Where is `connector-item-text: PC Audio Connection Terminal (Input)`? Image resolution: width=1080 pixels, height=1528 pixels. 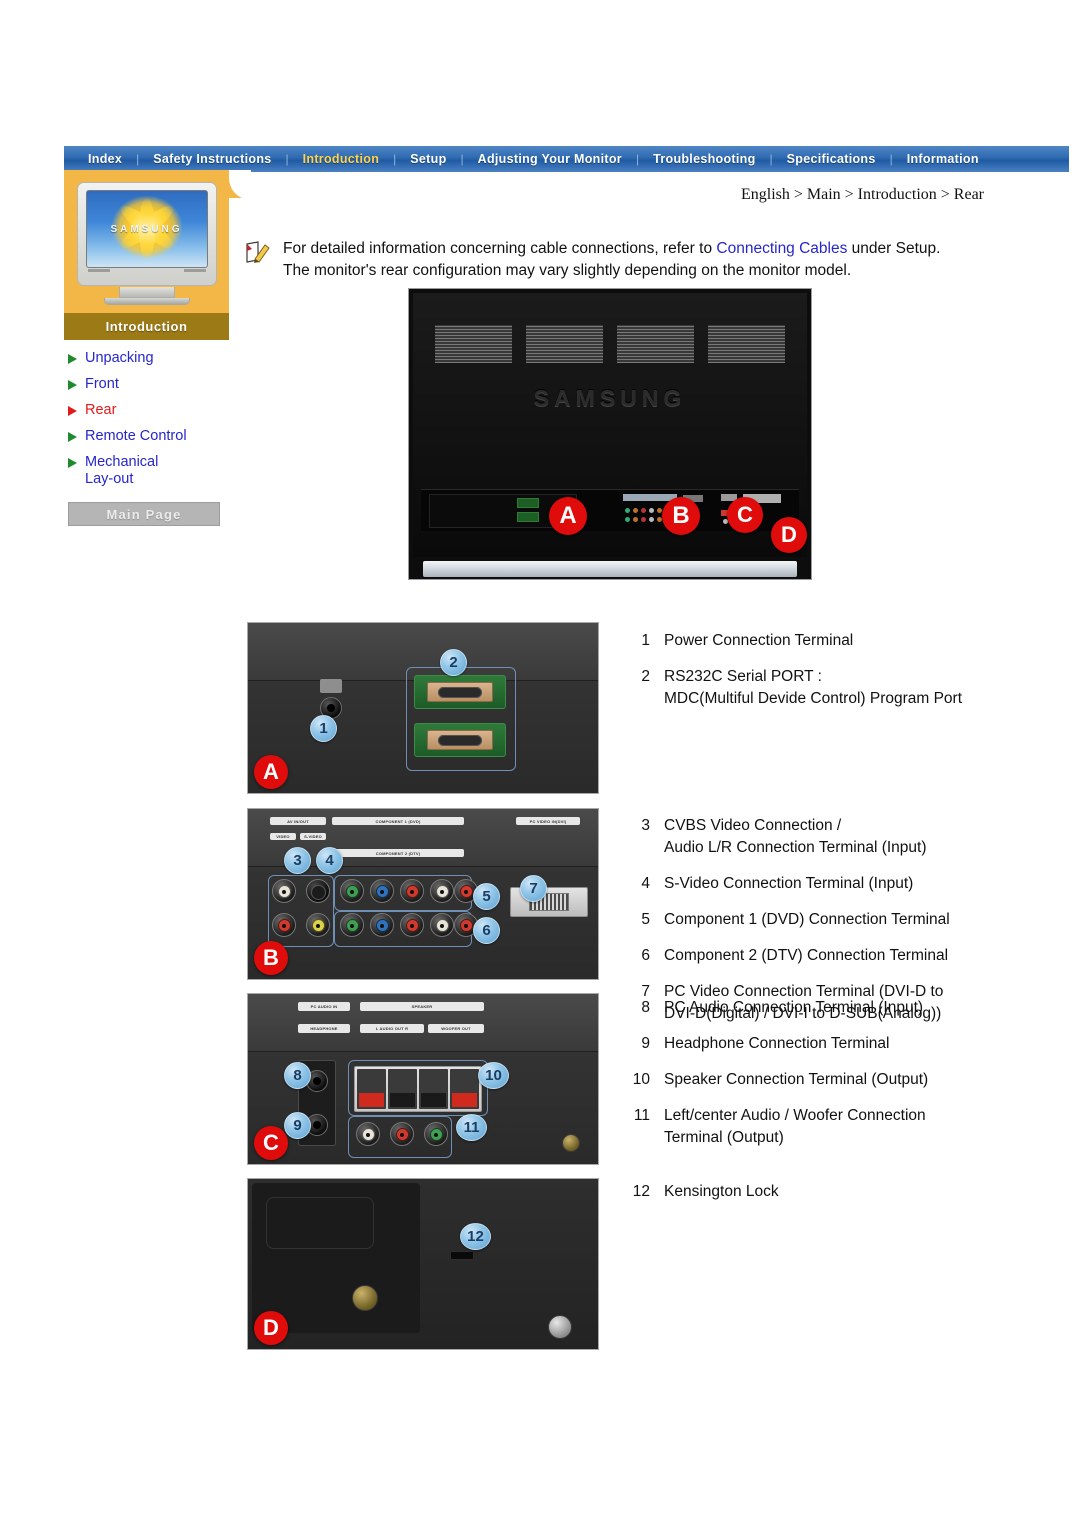 connector-item-text: PC Audio Connection Terminal (Input) is located at coordinates (794, 1007).